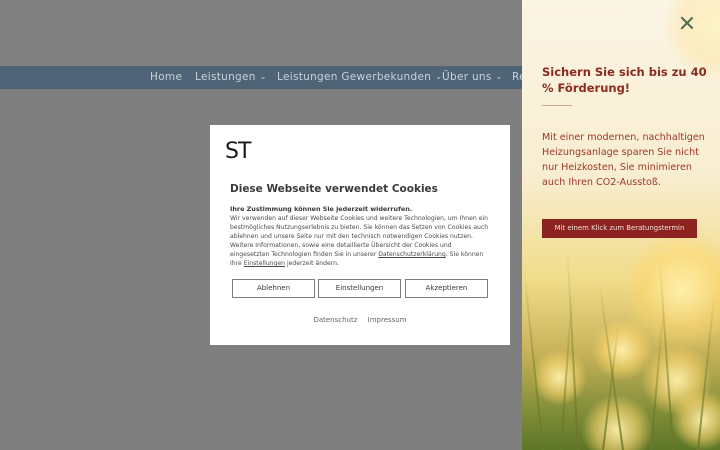 This screenshot has height=450, width=720. I want to click on company-logo: ST, so click(239, 150).